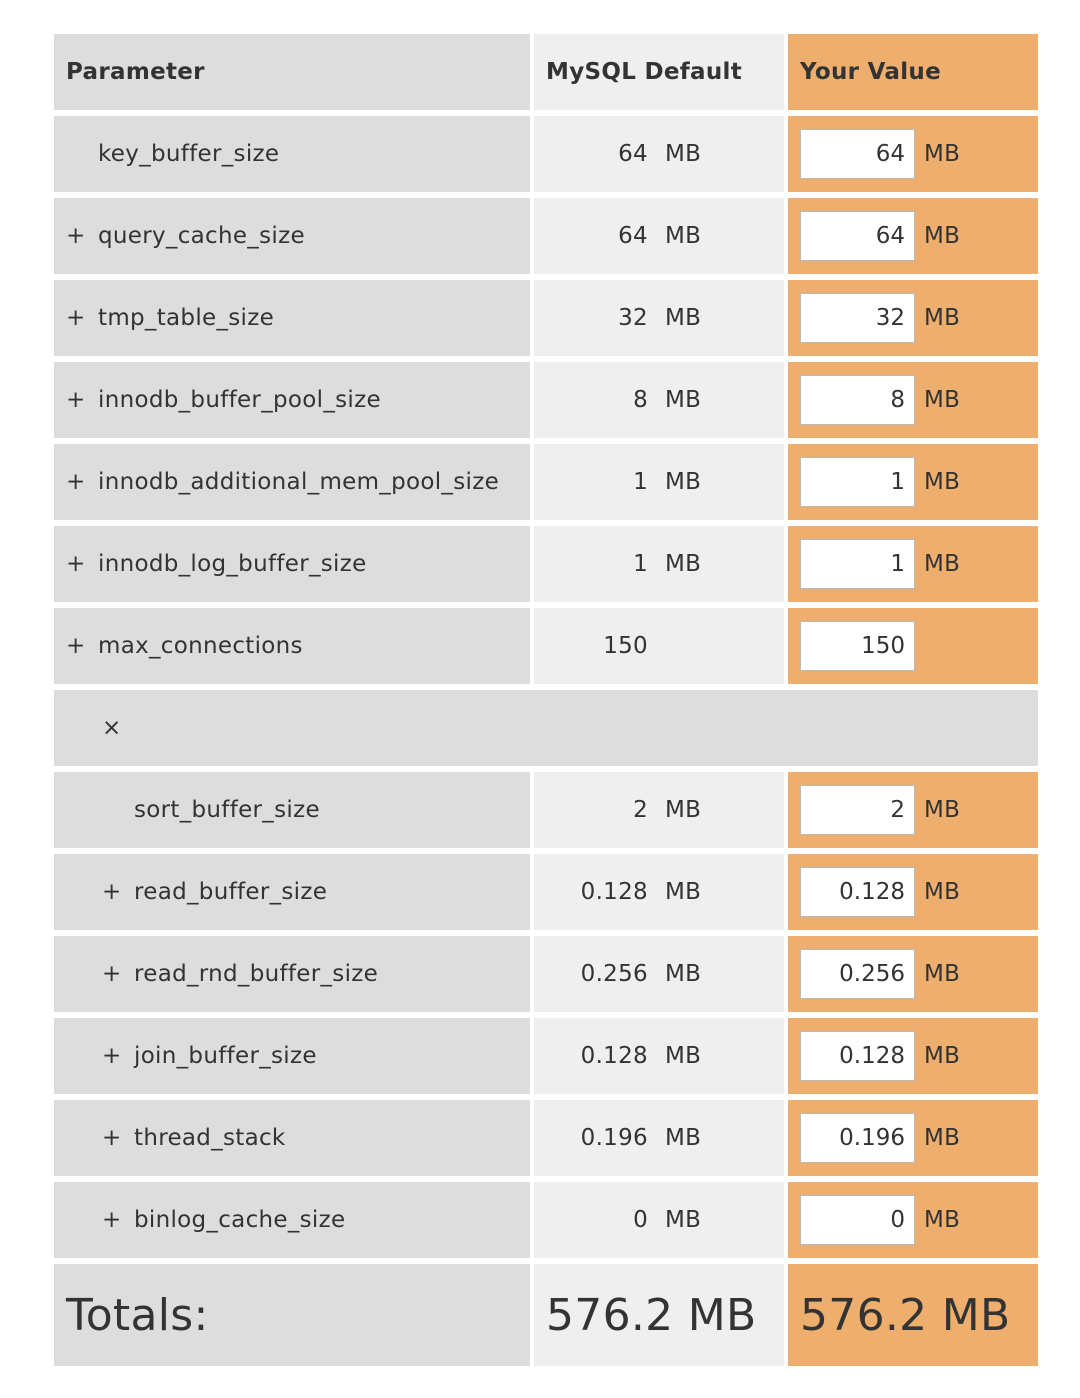  I want to click on param-name: max_connections, so click(200, 646).